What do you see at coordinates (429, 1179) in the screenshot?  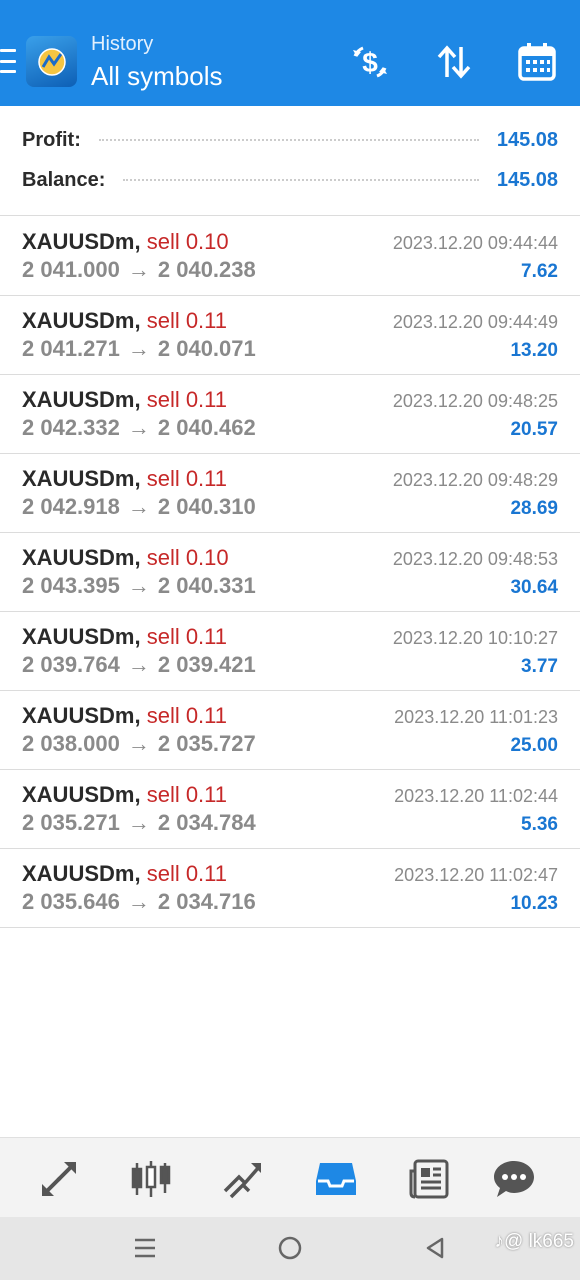 I see `news-icon` at bounding box center [429, 1179].